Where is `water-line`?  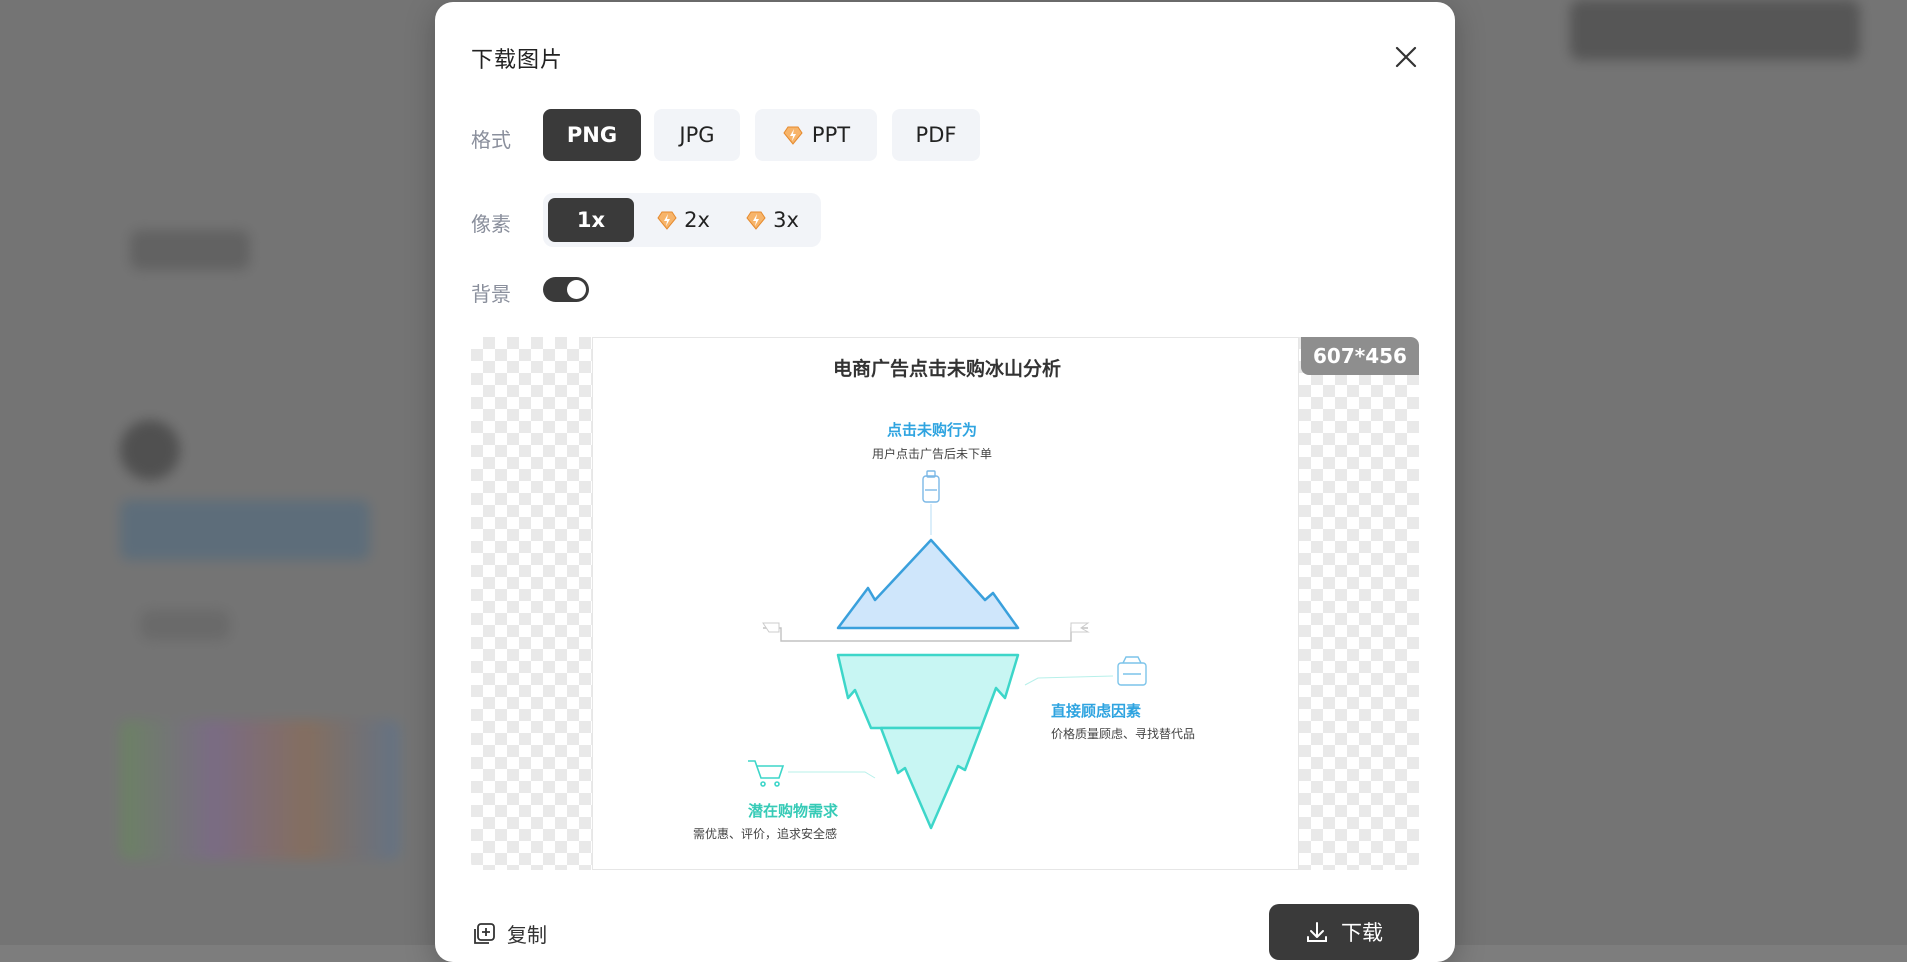 water-line is located at coordinates (925, 634).